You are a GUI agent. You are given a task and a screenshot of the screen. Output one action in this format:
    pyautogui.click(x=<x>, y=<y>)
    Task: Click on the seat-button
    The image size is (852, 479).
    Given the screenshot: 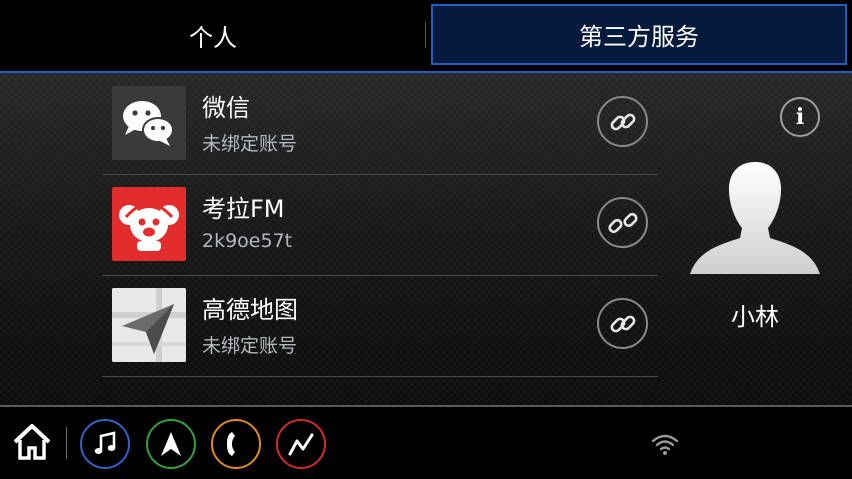 What is the action you would take?
    pyautogui.click(x=301, y=444)
    